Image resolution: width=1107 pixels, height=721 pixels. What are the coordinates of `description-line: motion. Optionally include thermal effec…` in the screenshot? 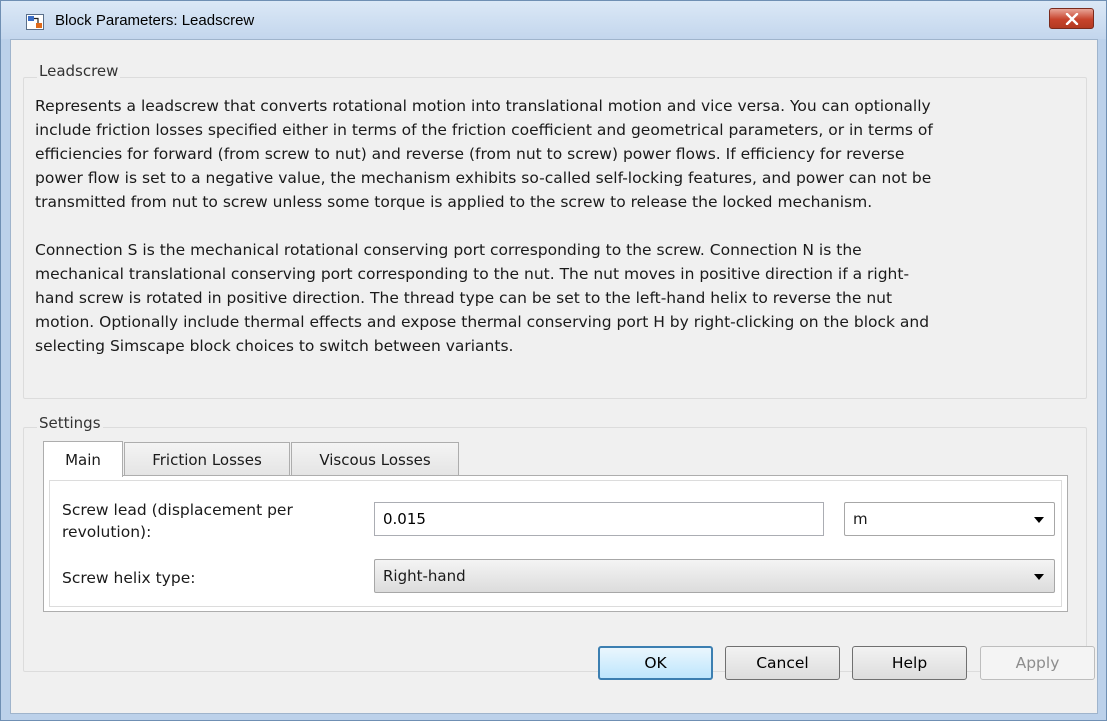 It's located at (482, 322).